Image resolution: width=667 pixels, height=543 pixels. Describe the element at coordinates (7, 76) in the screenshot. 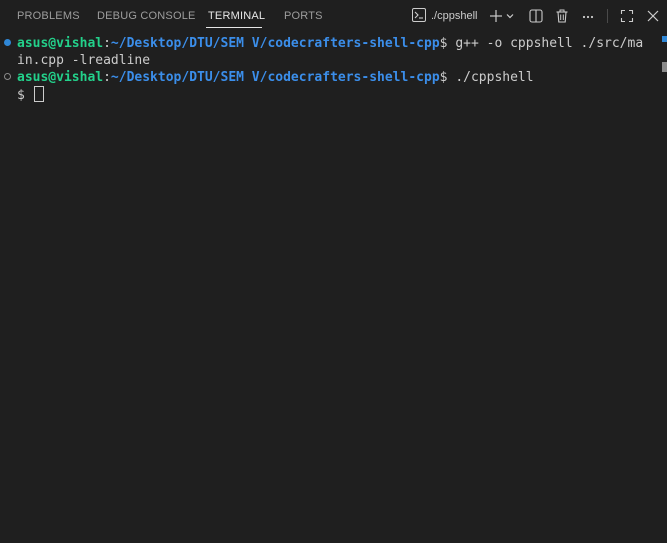

I see `command-running-decoration` at that location.